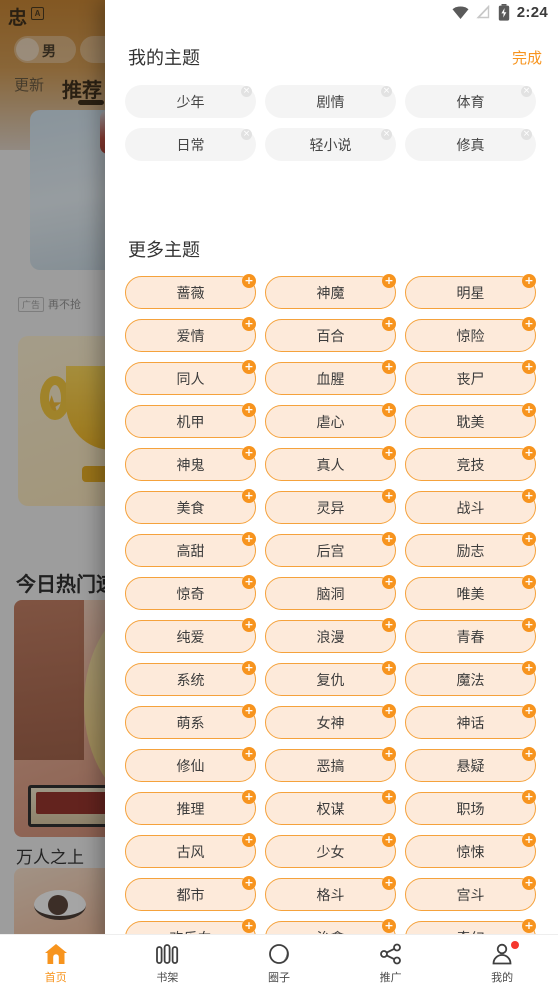  Describe the element at coordinates (470, 893) in the screenshot. I see `more-theme-chip: 宫斗 +` at that location.